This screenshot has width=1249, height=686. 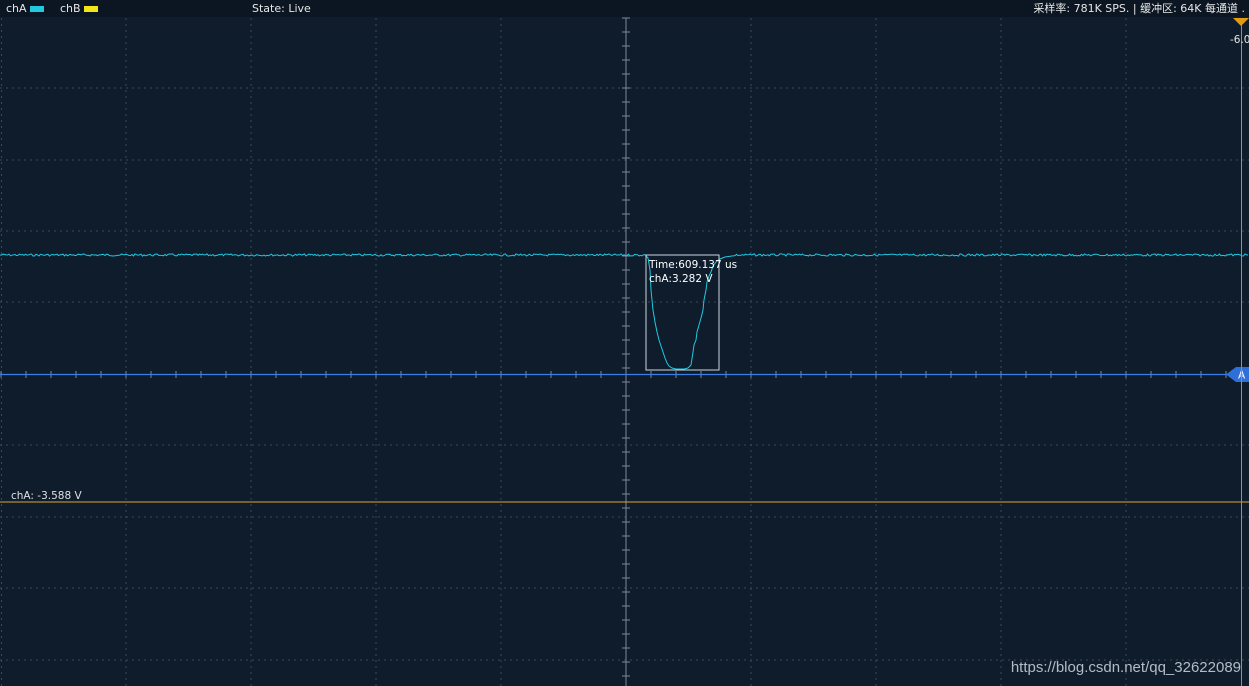 What do you see at coordinates (1237, 374) in the screenshot?
I see `trigger-level-marker: A` at bounding box center [1237, 374].